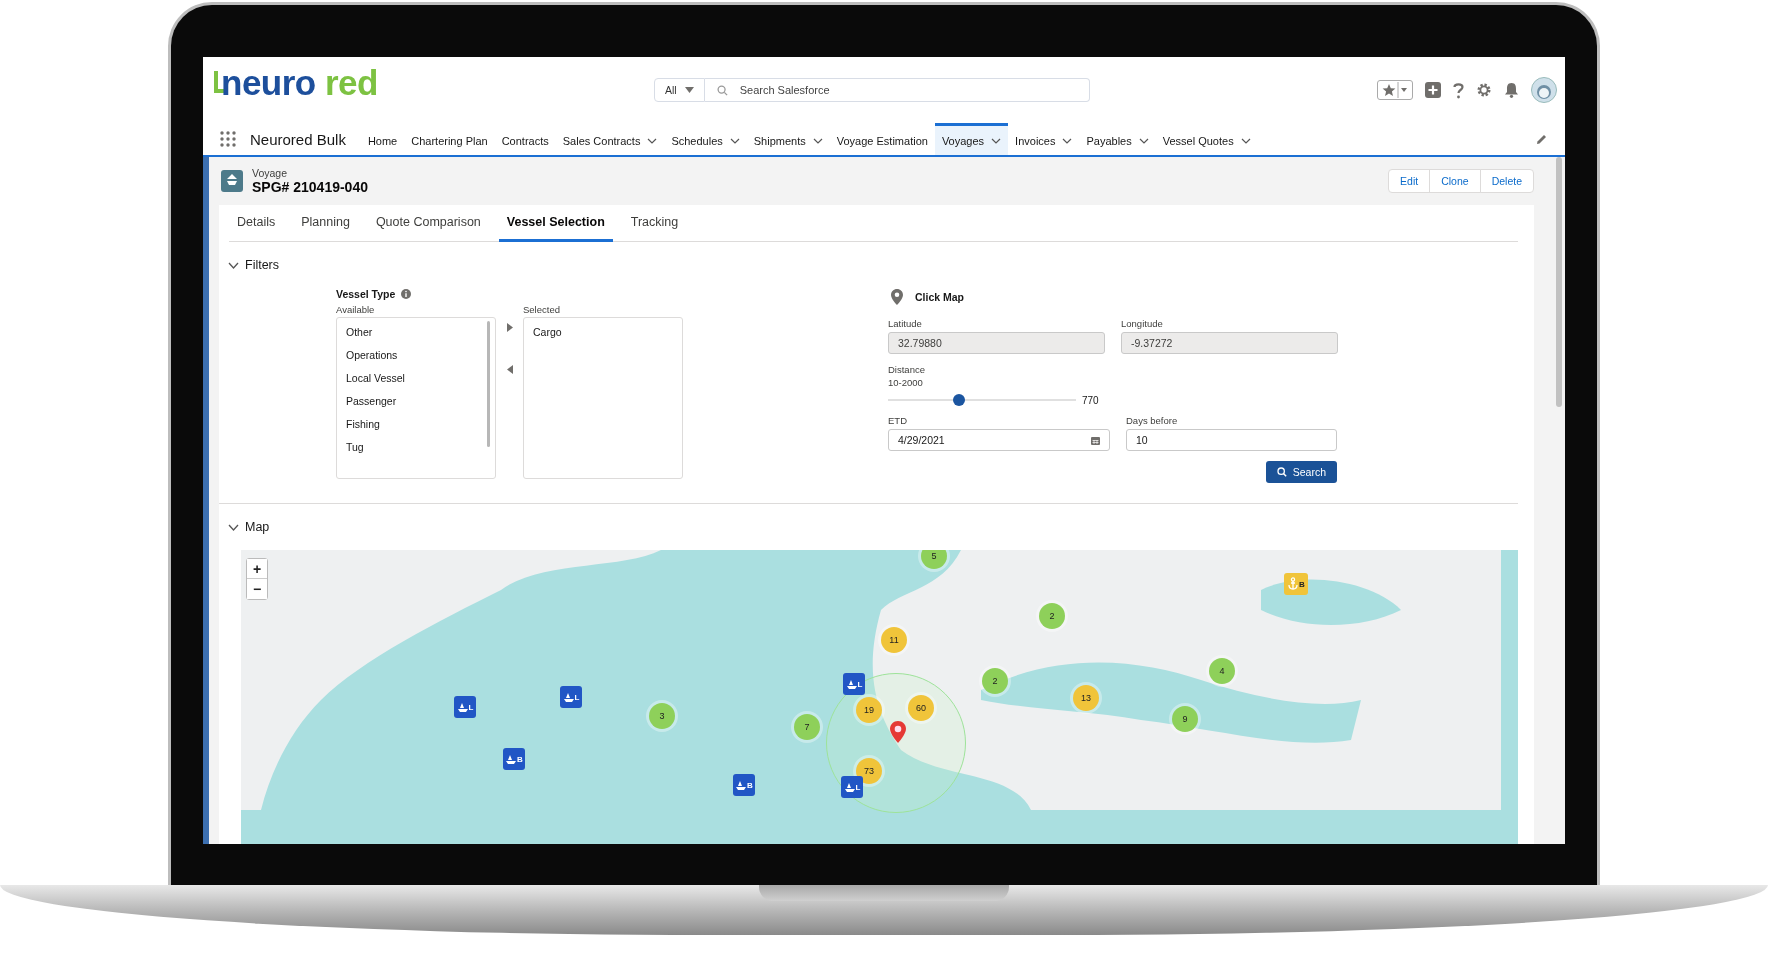 The width and height of the screenshot is (1768, 958). Describe the element at coordinates (1231, 440) in the screenshot. I see `days-before-field: 10` at that location.